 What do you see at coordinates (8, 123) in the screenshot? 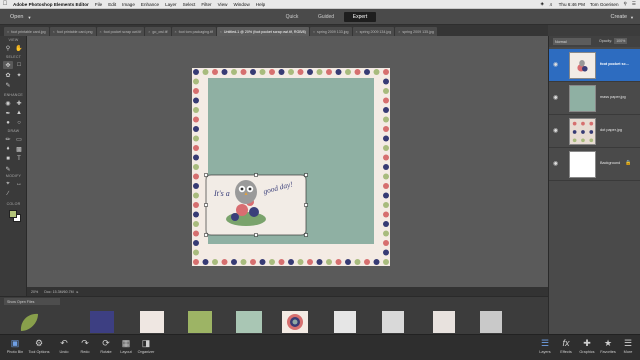
I see `blur-icon: ●` at bounding box center [8, 123].